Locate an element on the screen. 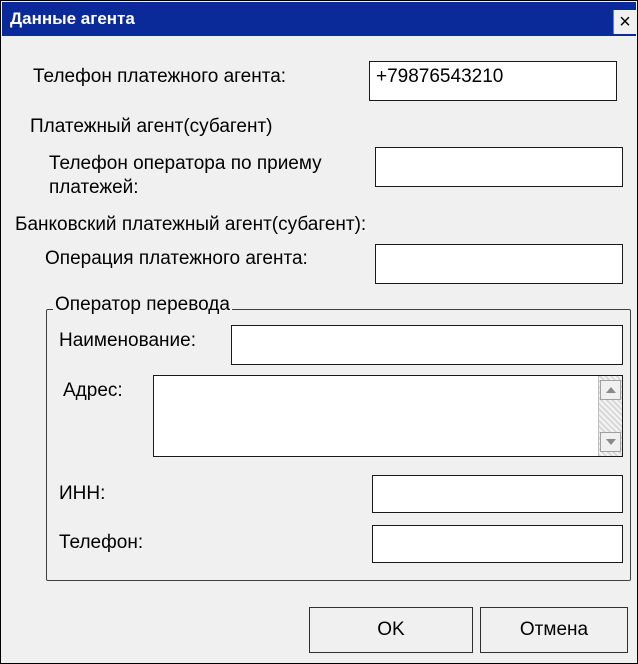  scroll-up-button is located at coordinates (610, 390).